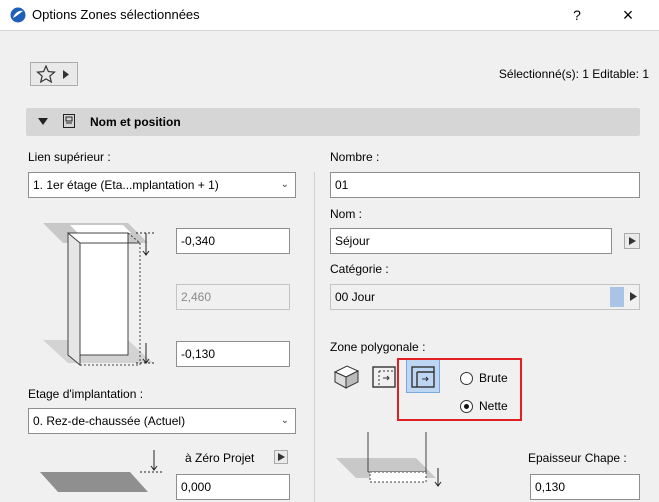 This screenshot has width=659, height=502. Describe the element at coordinates (585, 487) in the screenshot. I see `screed-thickness-field: 0,130` at that location.